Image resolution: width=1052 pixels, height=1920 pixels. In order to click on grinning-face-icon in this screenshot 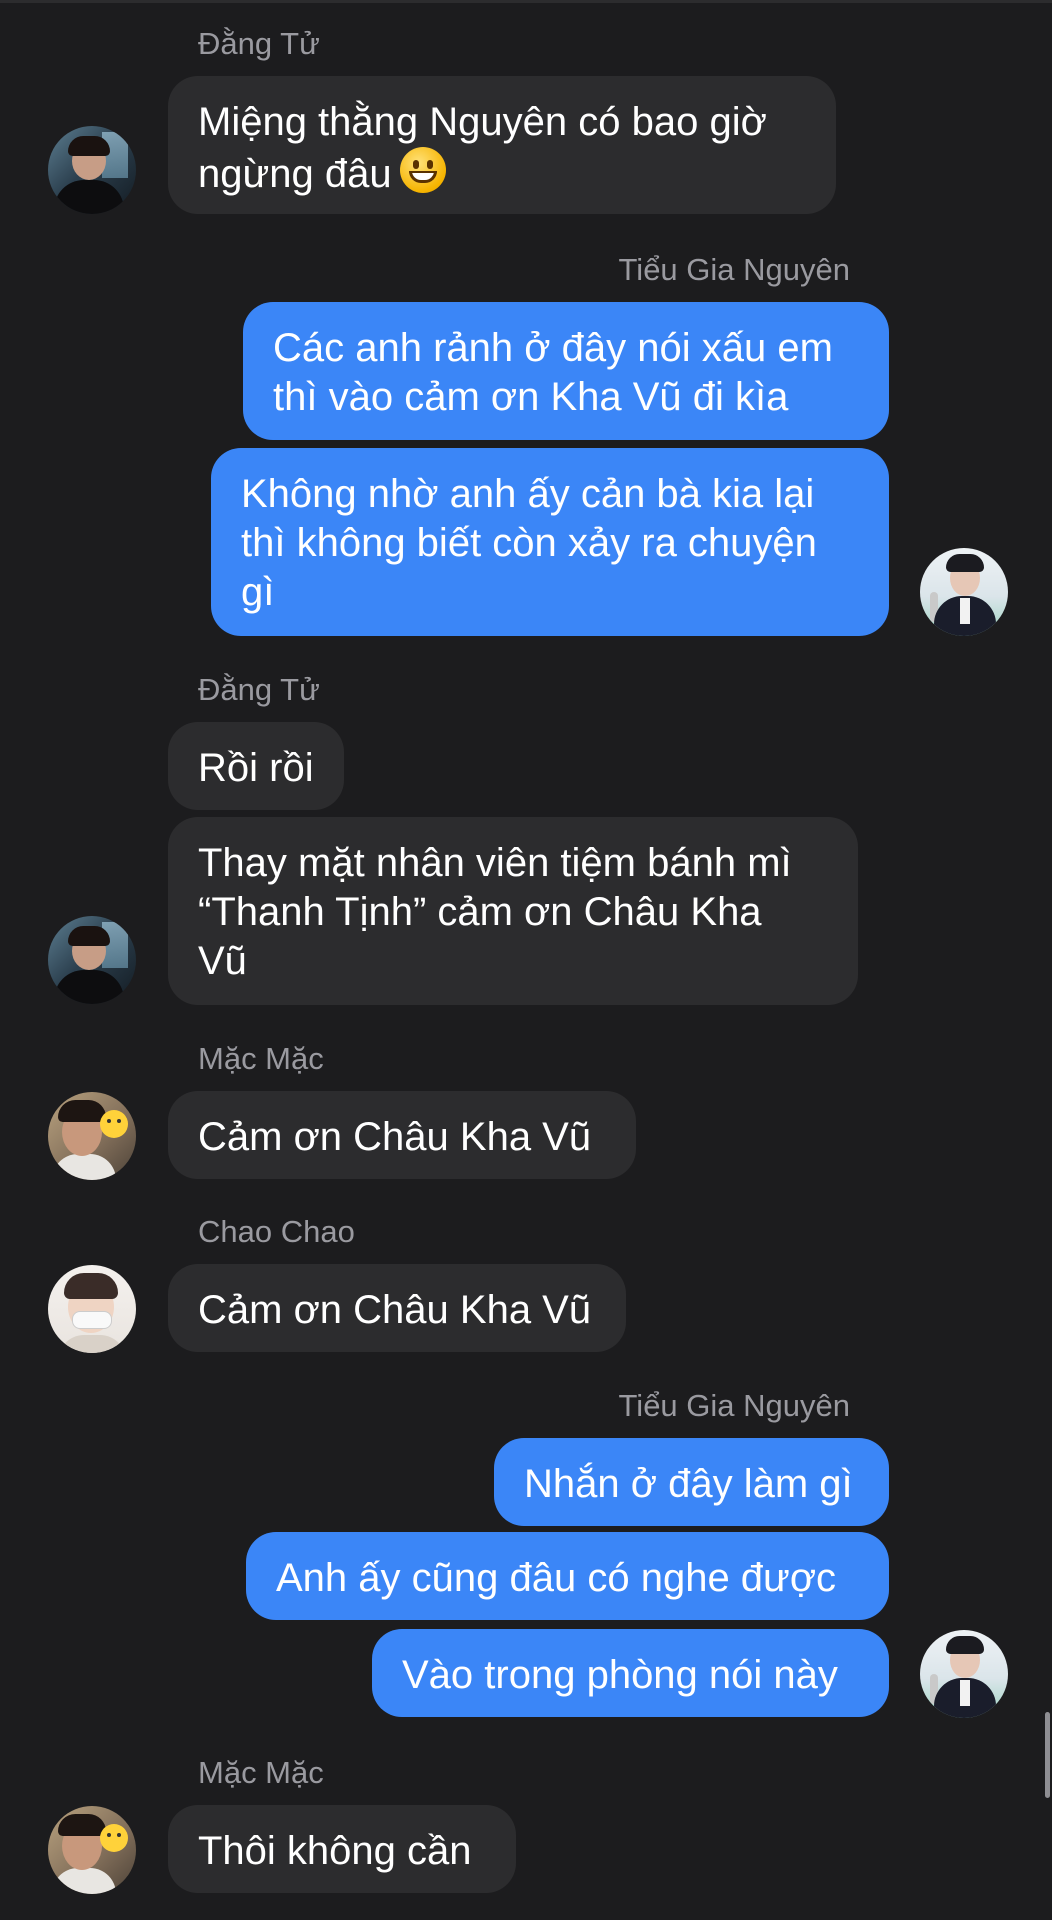, I will do `click(422, 170)`.